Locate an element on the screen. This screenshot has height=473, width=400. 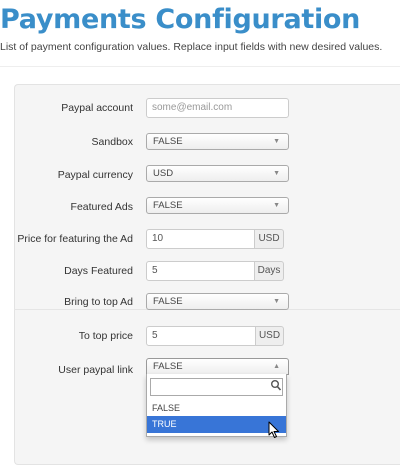
user-paypal-link-select: FALSE ▲ is located at coordinates (217, 366).